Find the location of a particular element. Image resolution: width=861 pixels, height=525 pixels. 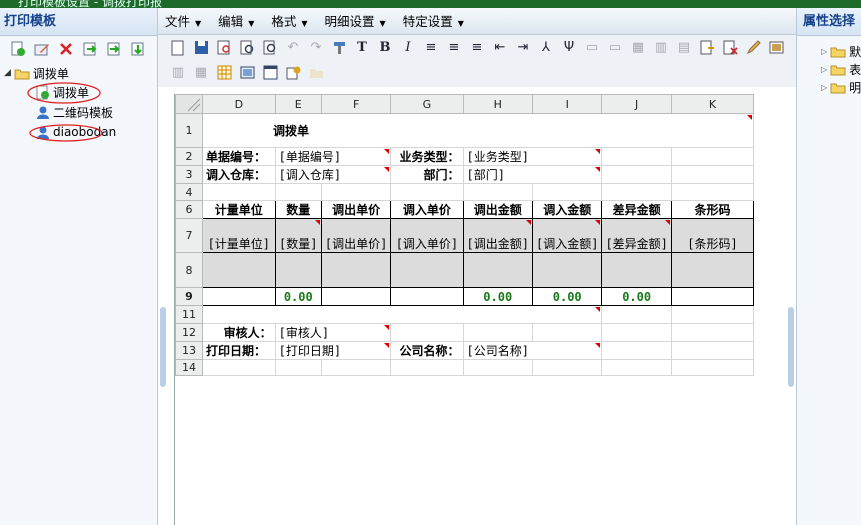

detail-field: [条形码] is located at coordinates (712, 235).